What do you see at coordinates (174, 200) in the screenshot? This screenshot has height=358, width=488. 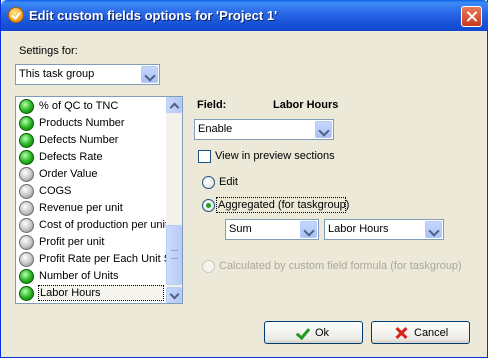 I see `list-scrollbar` at bounding box center [174, 200].